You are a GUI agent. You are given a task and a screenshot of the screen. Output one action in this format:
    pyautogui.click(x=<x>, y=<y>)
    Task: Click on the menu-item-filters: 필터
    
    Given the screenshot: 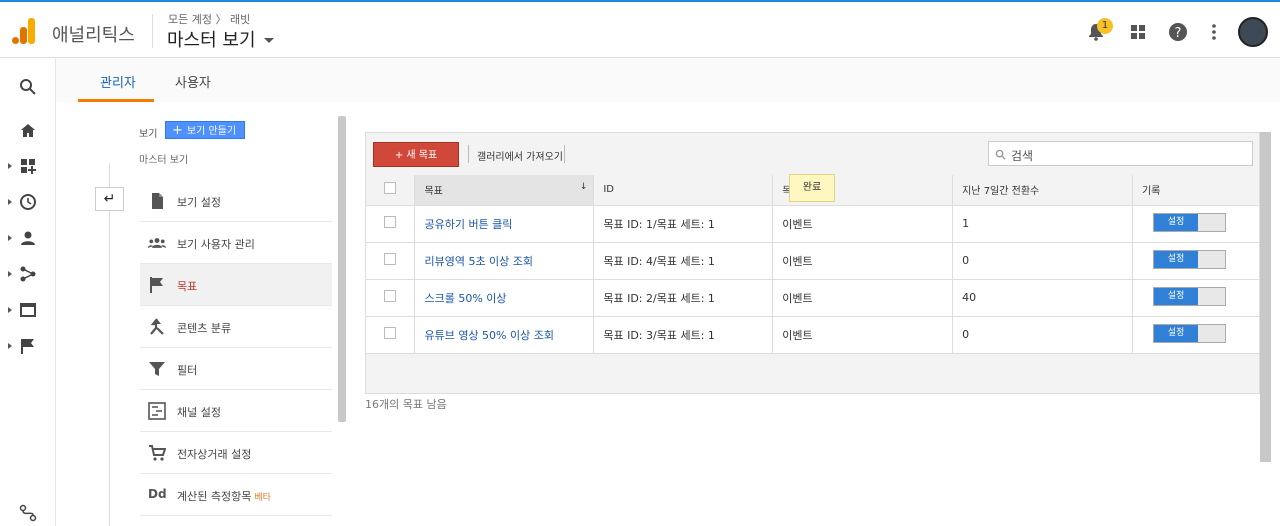 What is the action you would take?
    pyautogui.click(x=236, y=369)
    